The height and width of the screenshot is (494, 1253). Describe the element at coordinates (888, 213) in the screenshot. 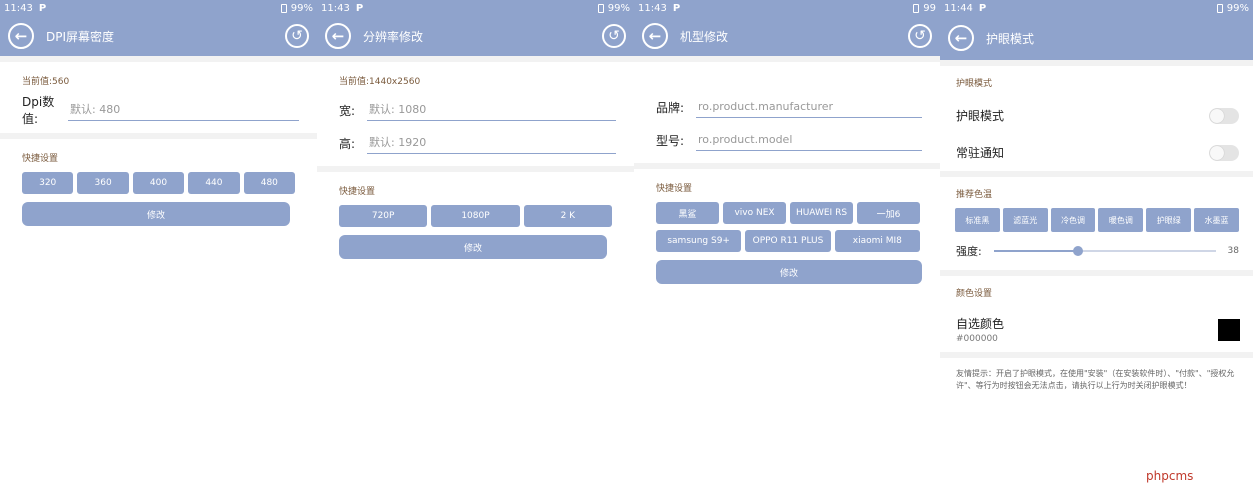

I see `quick-button-oneplus6: 一加6` at that location.